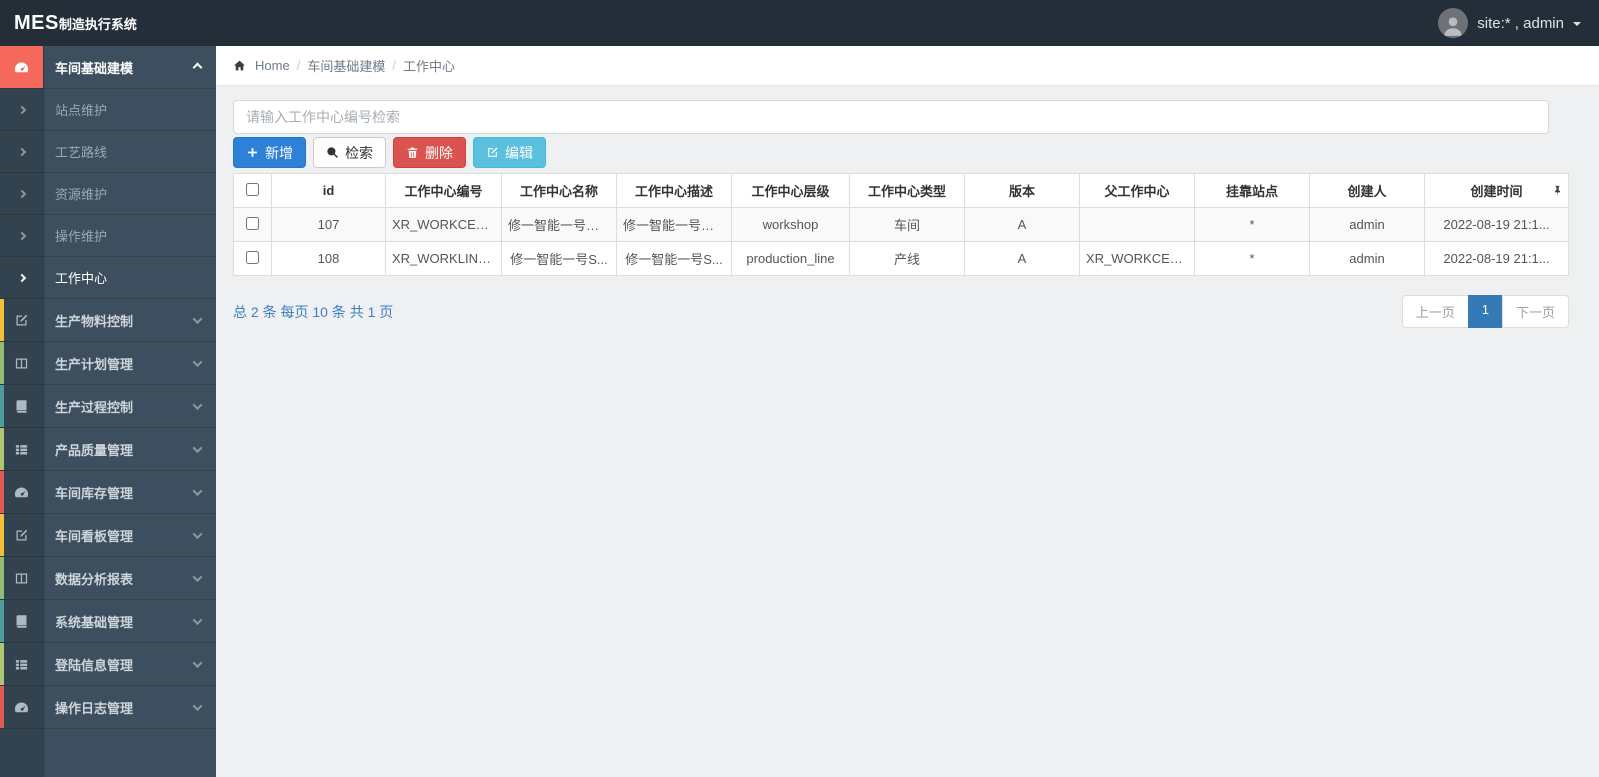 The width and height of the screenshot is (1599, 777). I want to click on sidebar-group-kanban-management: 车间看板管理, so click(108, 535).